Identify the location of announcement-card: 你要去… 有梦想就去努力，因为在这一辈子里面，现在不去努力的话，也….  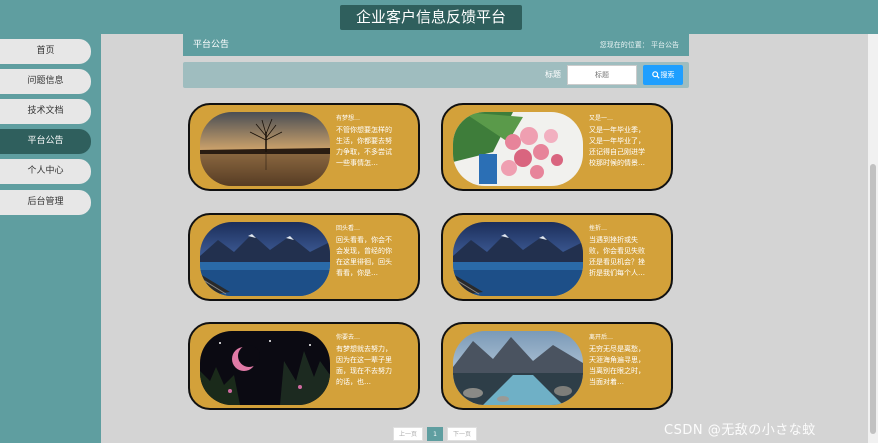
(304, 366).